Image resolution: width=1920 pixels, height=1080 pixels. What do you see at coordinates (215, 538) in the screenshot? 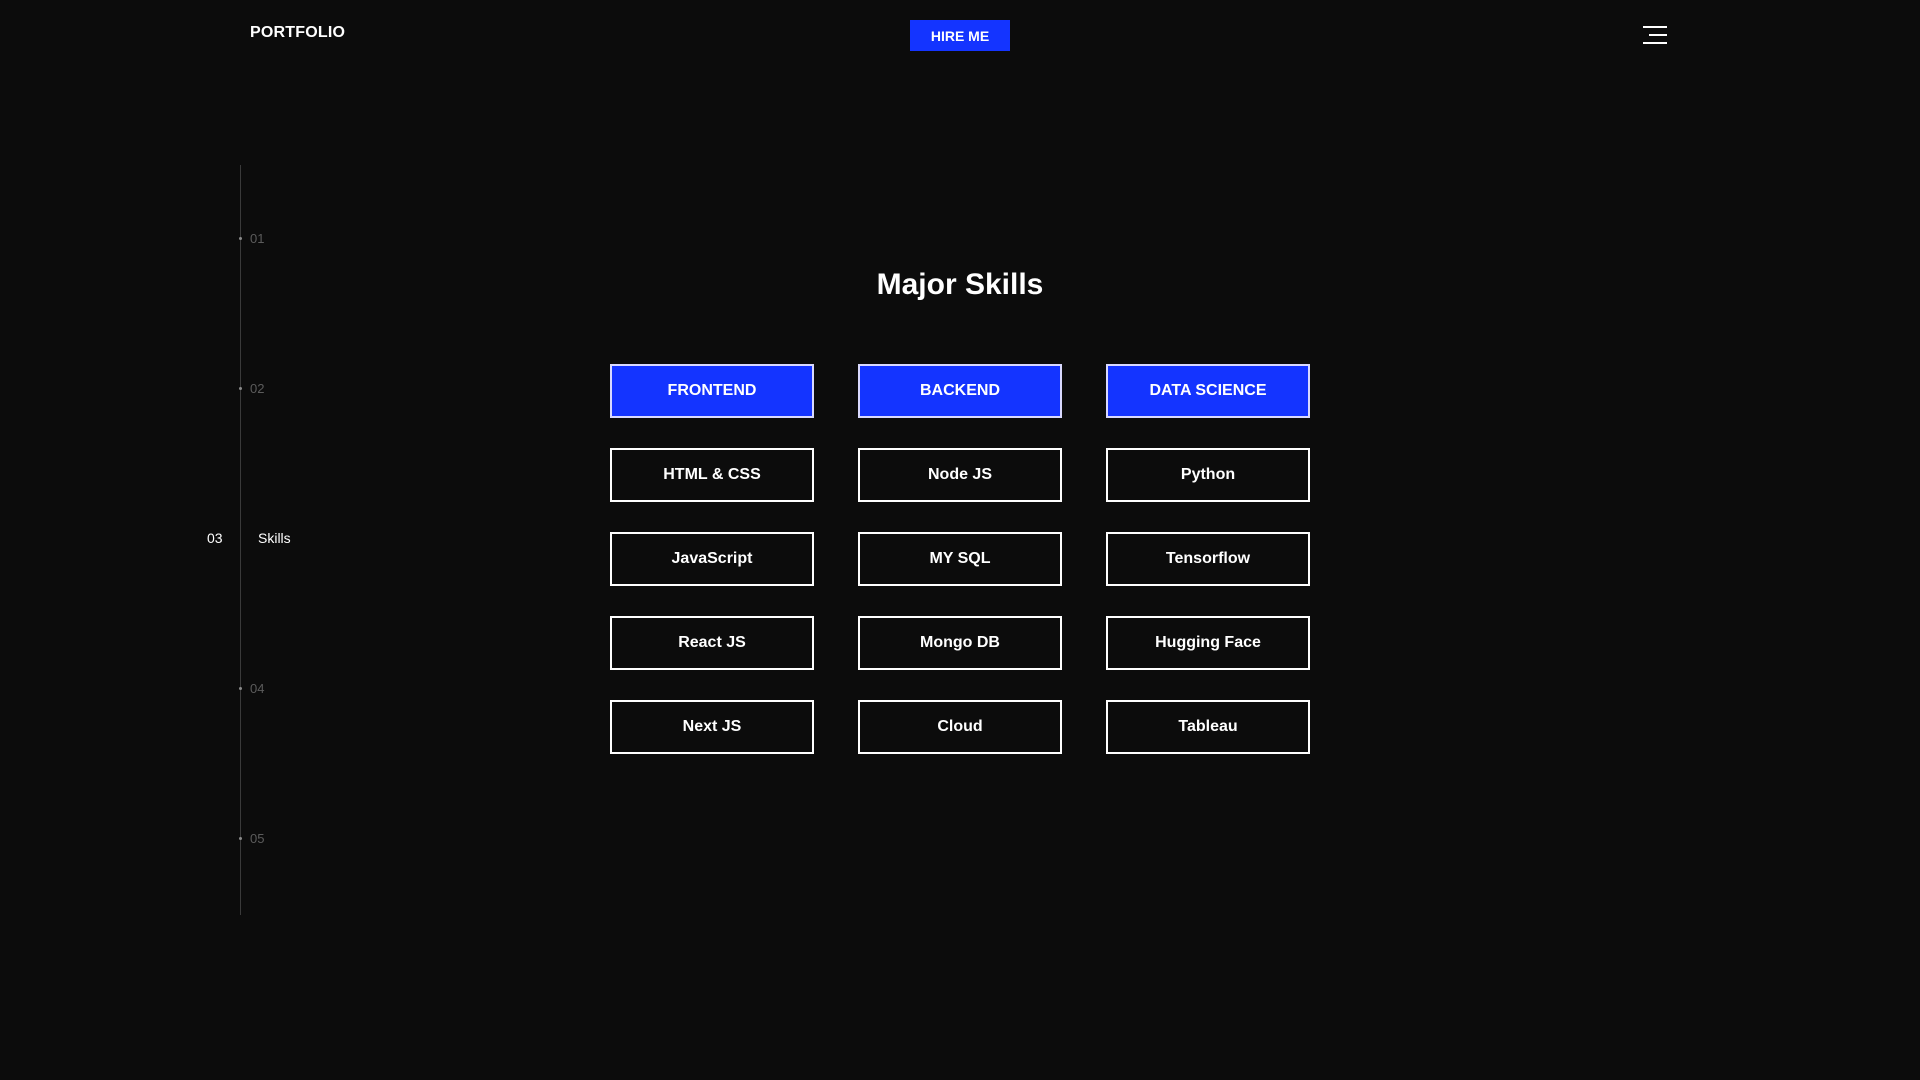
I see `side-nav-number: 03` at bounding box center [215, 538].